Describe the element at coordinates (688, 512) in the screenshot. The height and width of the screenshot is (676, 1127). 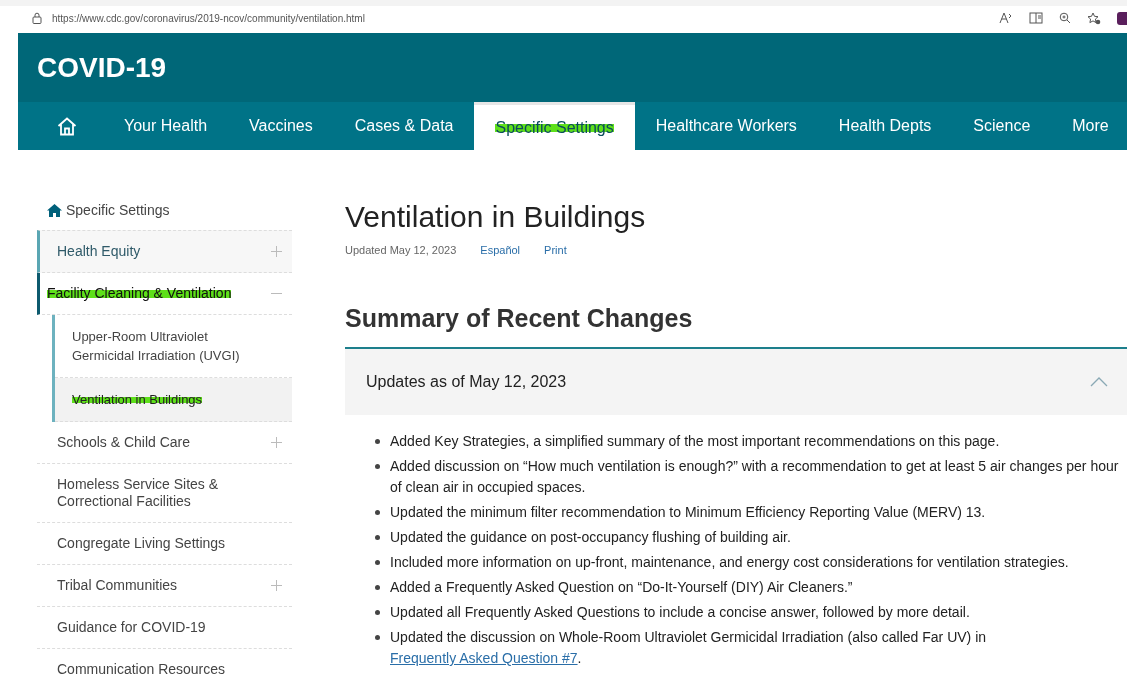
I see `list-item-text: Updated the minimum filter recommendation to Minimum Efficiency Reporting Value (MERV) 13.` at that location.